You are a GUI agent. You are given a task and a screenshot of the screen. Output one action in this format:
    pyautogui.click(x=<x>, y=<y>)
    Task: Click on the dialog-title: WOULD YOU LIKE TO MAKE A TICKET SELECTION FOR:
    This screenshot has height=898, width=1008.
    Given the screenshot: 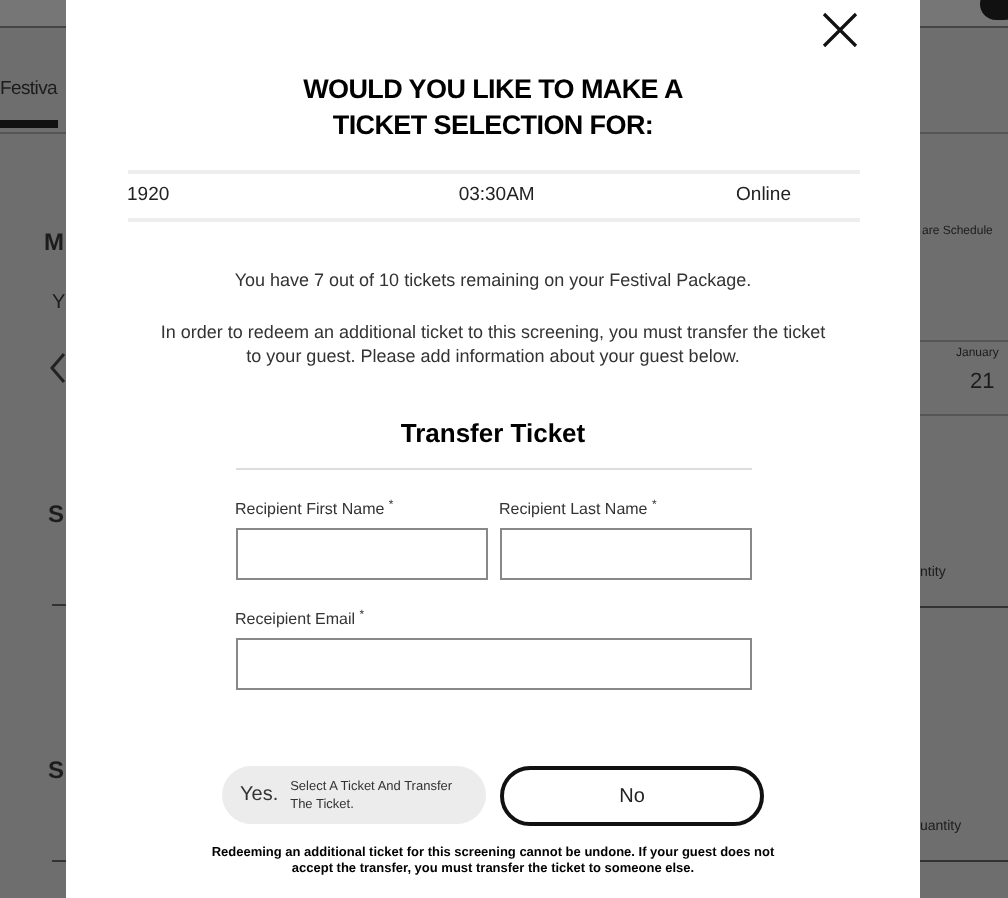 What is the action you would take?
    pyautogui.click(x=493, y=108)
    